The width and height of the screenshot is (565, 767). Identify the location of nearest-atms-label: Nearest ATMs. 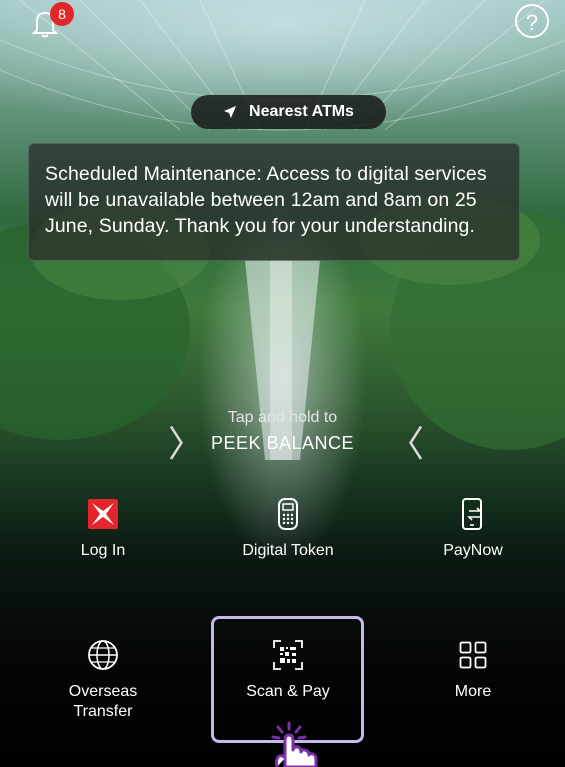
(301, 111).